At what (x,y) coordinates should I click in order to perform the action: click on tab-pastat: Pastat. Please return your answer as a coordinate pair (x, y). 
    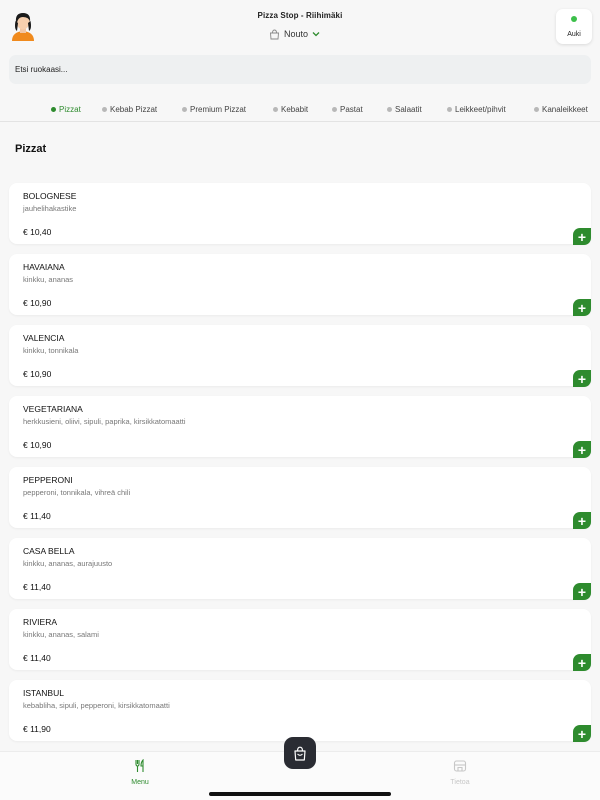
    Looking at the image, I should click on (347, 109).